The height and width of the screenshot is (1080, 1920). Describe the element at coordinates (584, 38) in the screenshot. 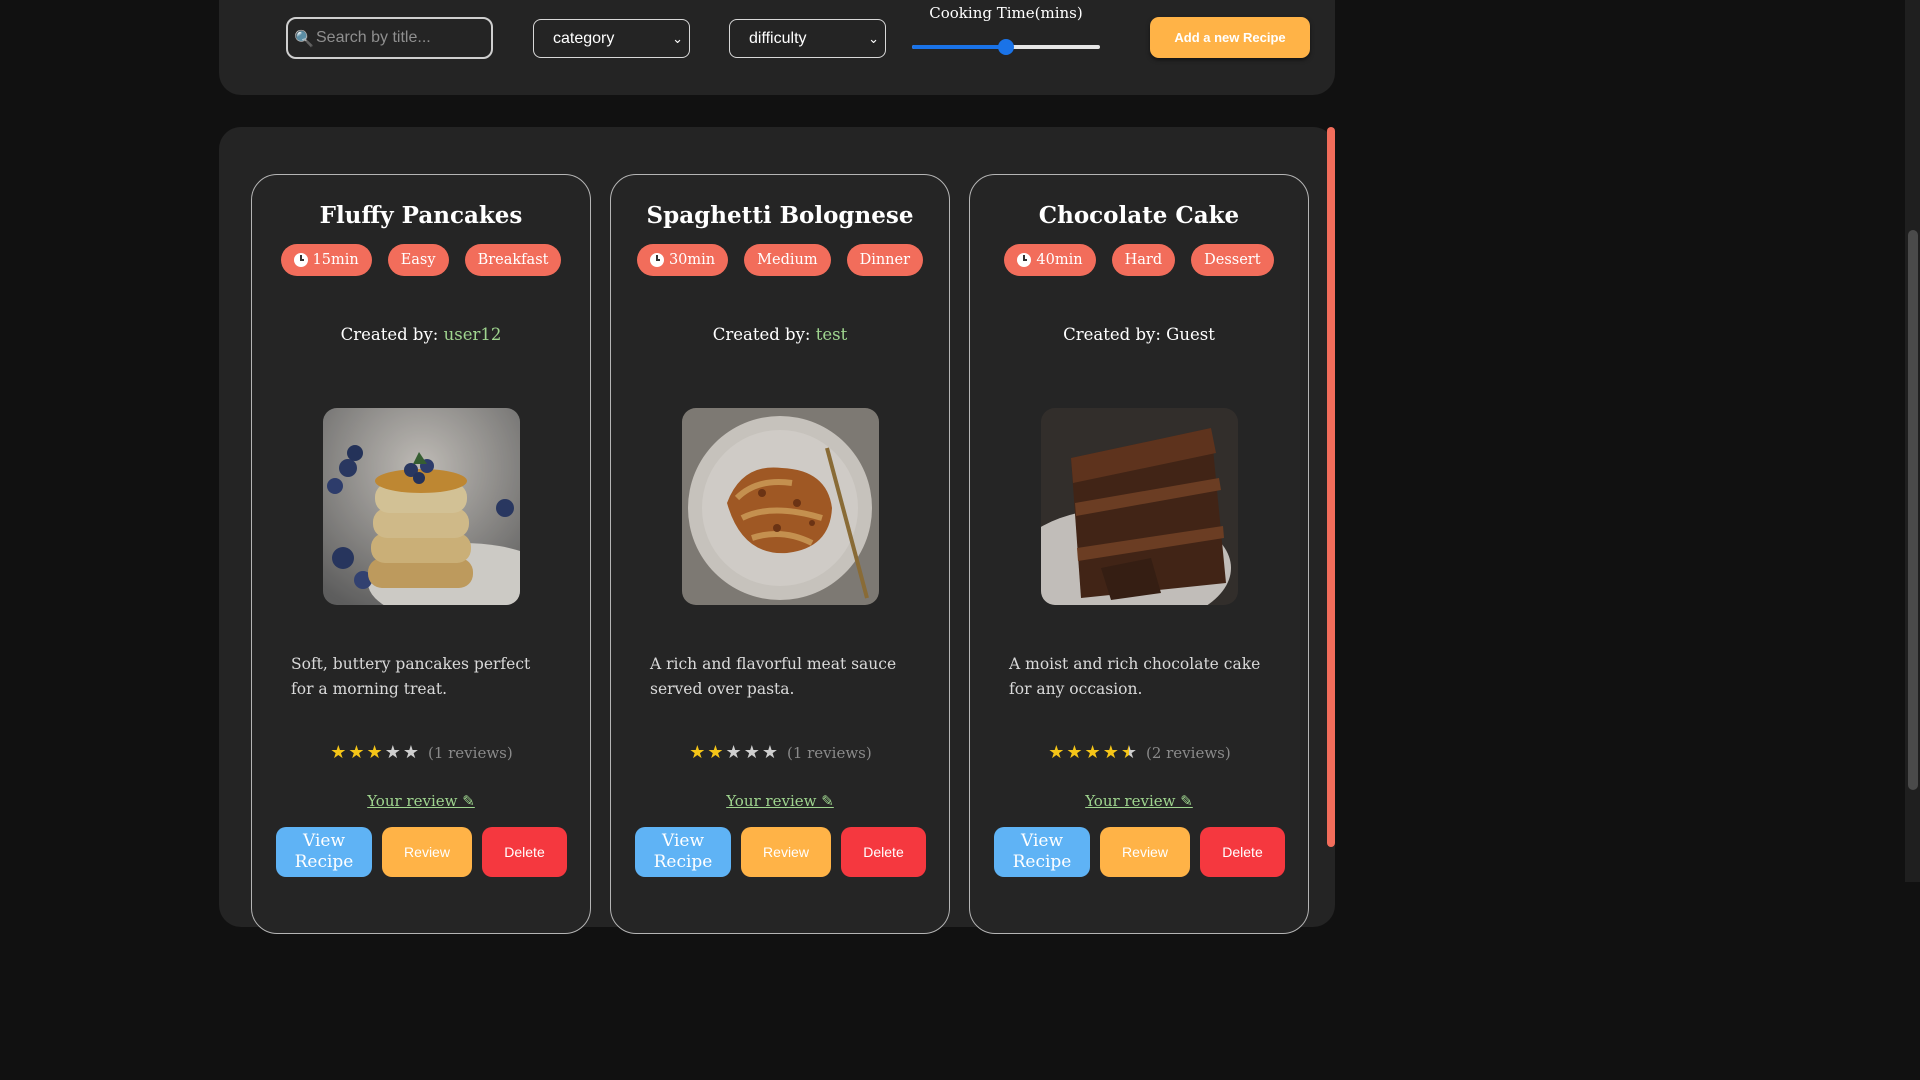

I see `category-select-label: category` at that location.